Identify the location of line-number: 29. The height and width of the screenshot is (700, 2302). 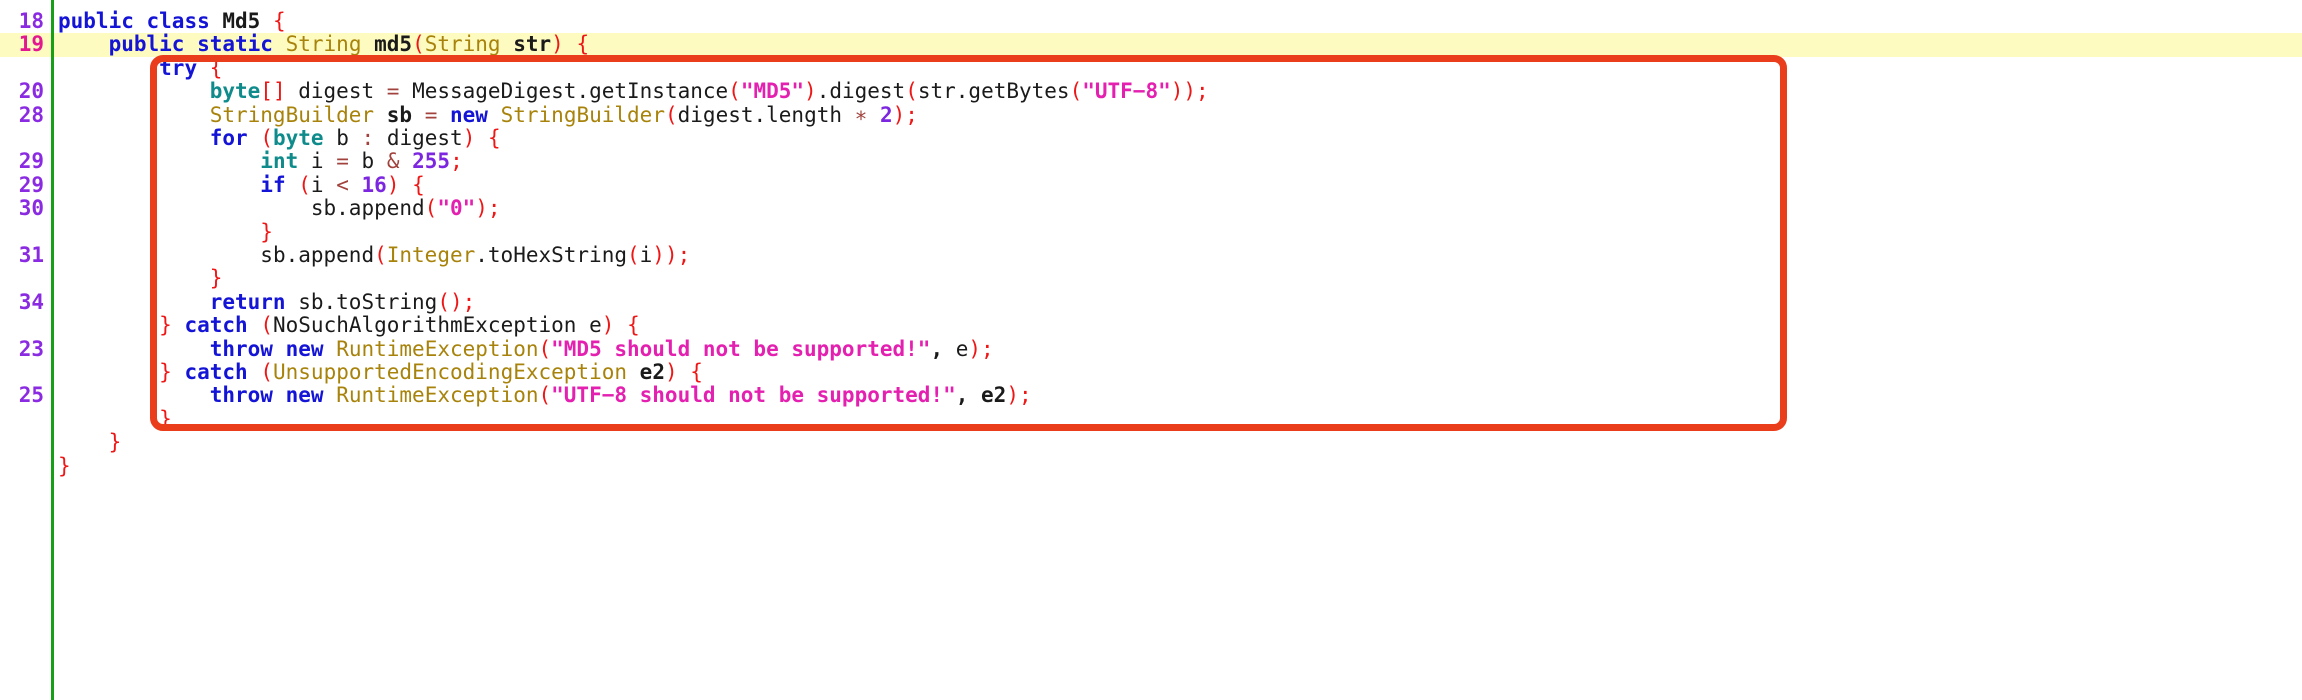
(31, 184).